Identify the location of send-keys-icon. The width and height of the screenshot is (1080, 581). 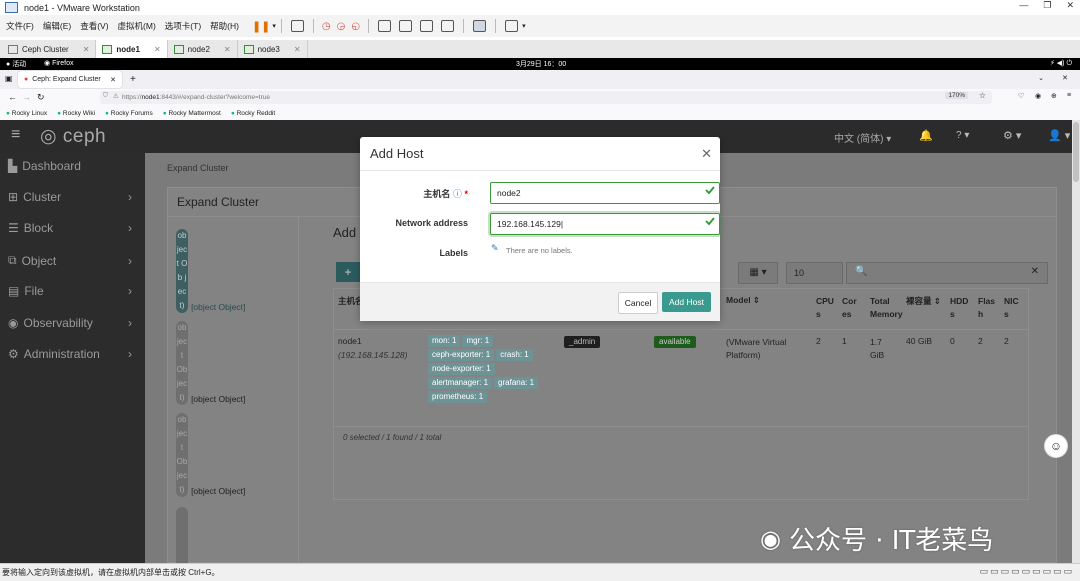
(297, 26).